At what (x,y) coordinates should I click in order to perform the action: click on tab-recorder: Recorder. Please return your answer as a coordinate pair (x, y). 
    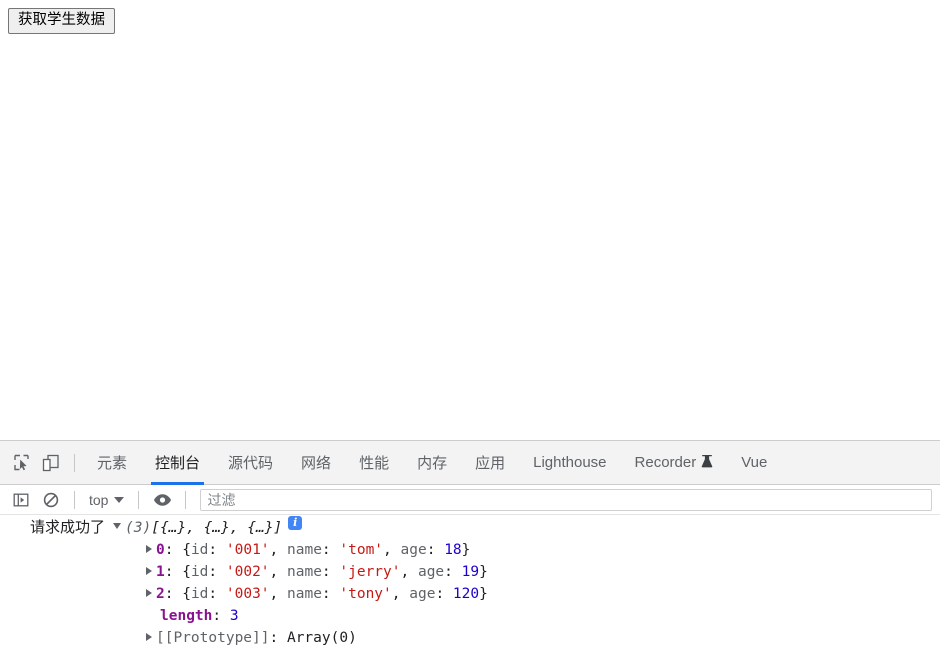
    Looking at the image, I should click on (674, 463).